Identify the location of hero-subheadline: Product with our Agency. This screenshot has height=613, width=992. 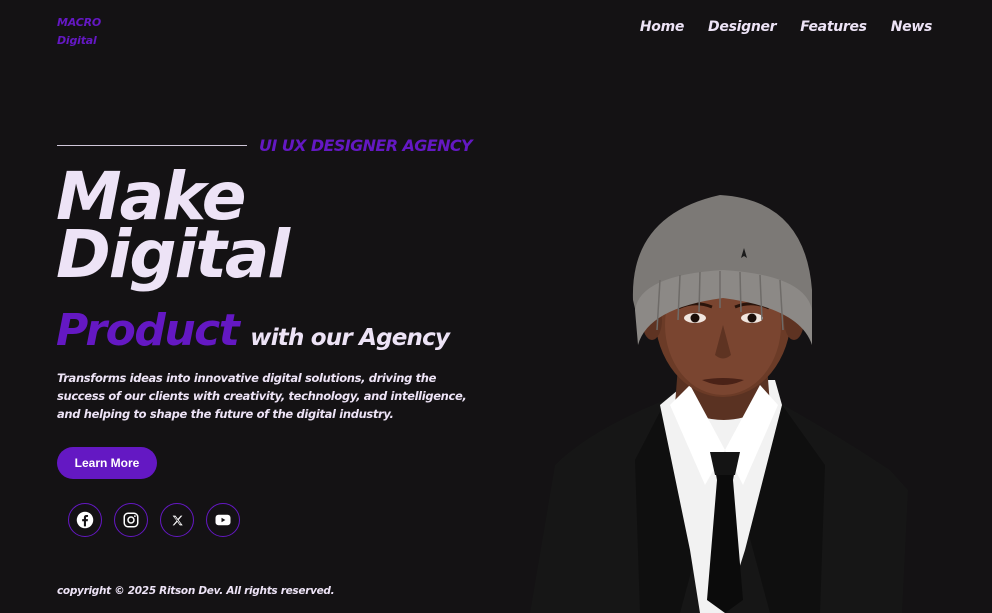
(253, 330).